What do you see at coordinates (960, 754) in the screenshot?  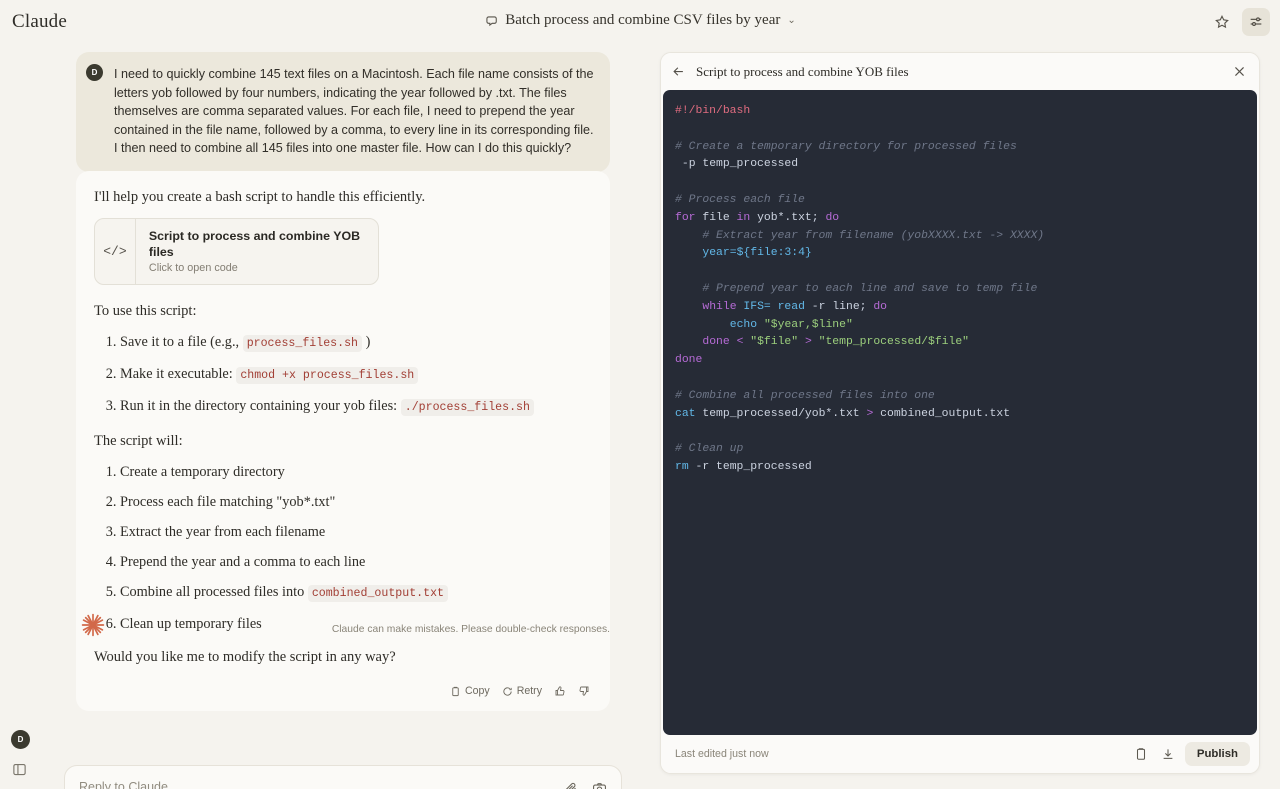 I see `artifact-panel-footer: Last edited just now Publish` at bounding box center [960, 754].